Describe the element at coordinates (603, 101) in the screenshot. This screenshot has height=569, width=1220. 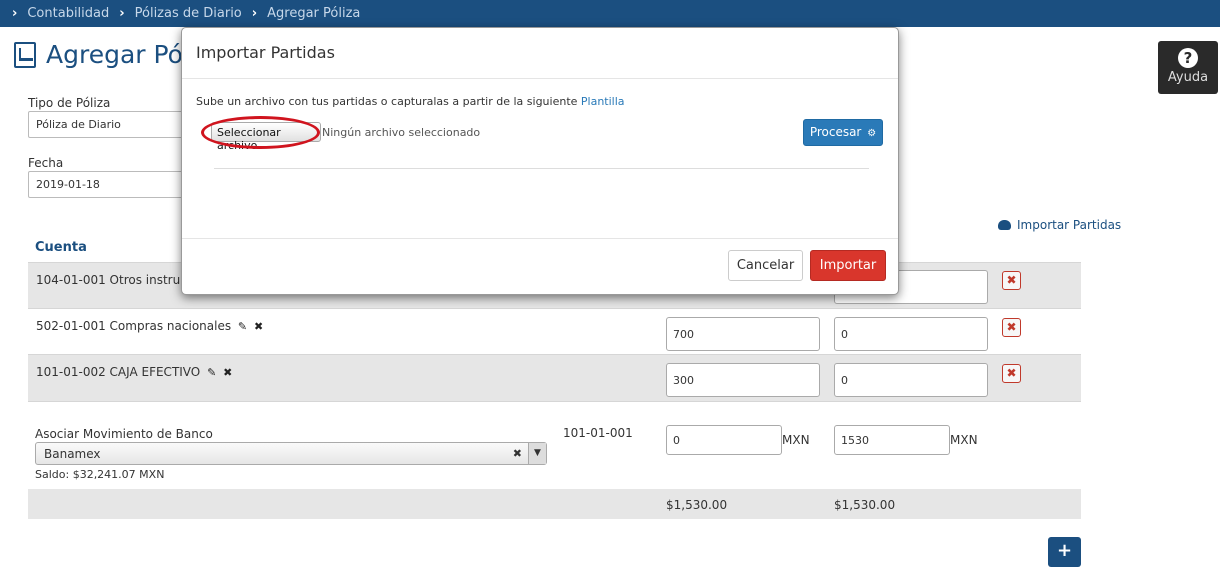
I see `template-link: Plantilla` at that location.